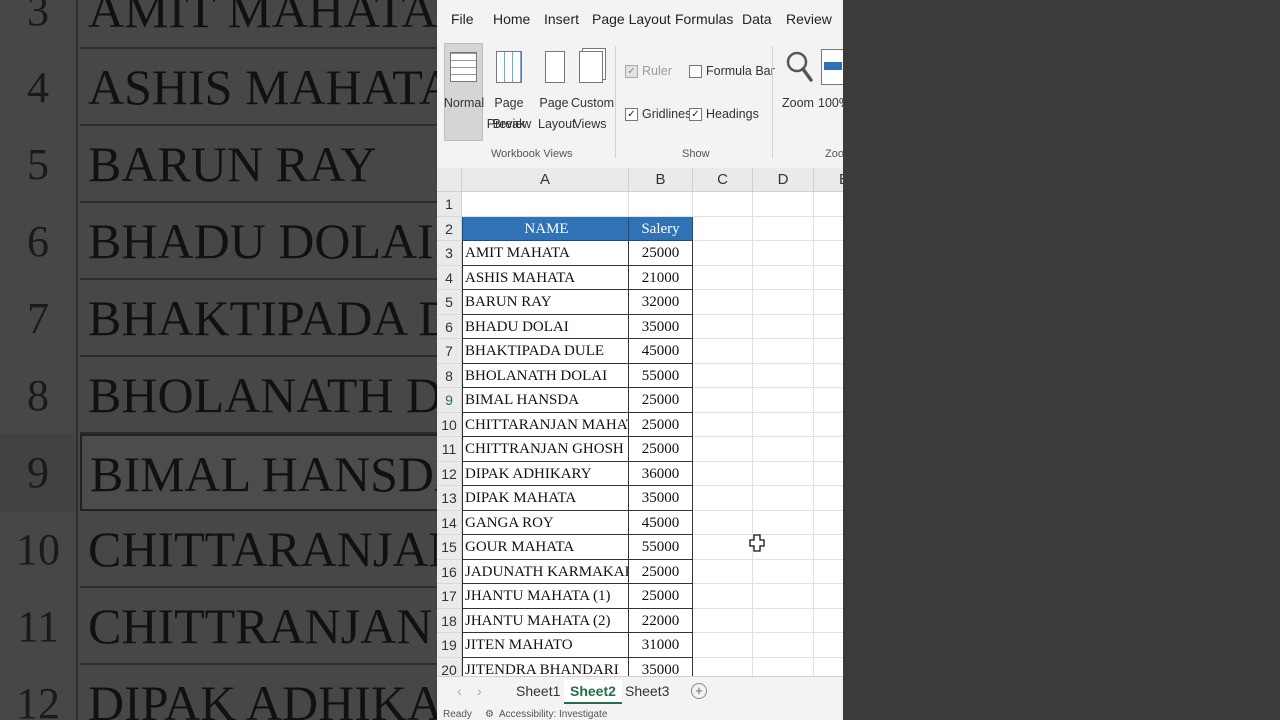 The image size is (1280, 720). Describe the element at coordinates (661, 645) in the screenshot. I see `salary-cell: 31000` at that location.